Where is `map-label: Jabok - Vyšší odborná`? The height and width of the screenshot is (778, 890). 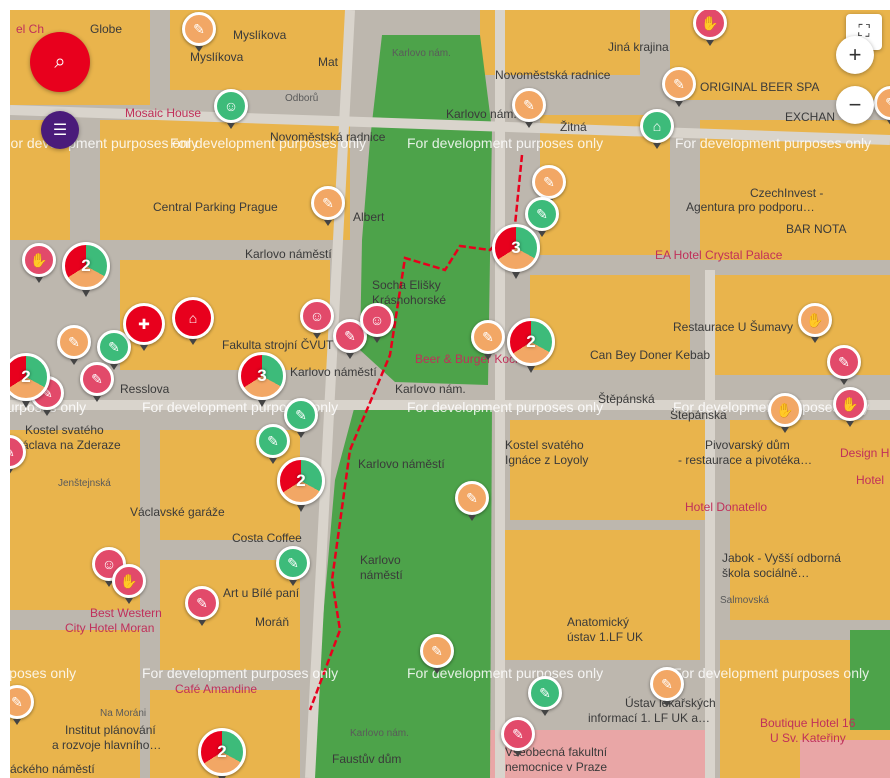 map-label: Jabok - Vyšší odborná is located at coordinates (781, 558).